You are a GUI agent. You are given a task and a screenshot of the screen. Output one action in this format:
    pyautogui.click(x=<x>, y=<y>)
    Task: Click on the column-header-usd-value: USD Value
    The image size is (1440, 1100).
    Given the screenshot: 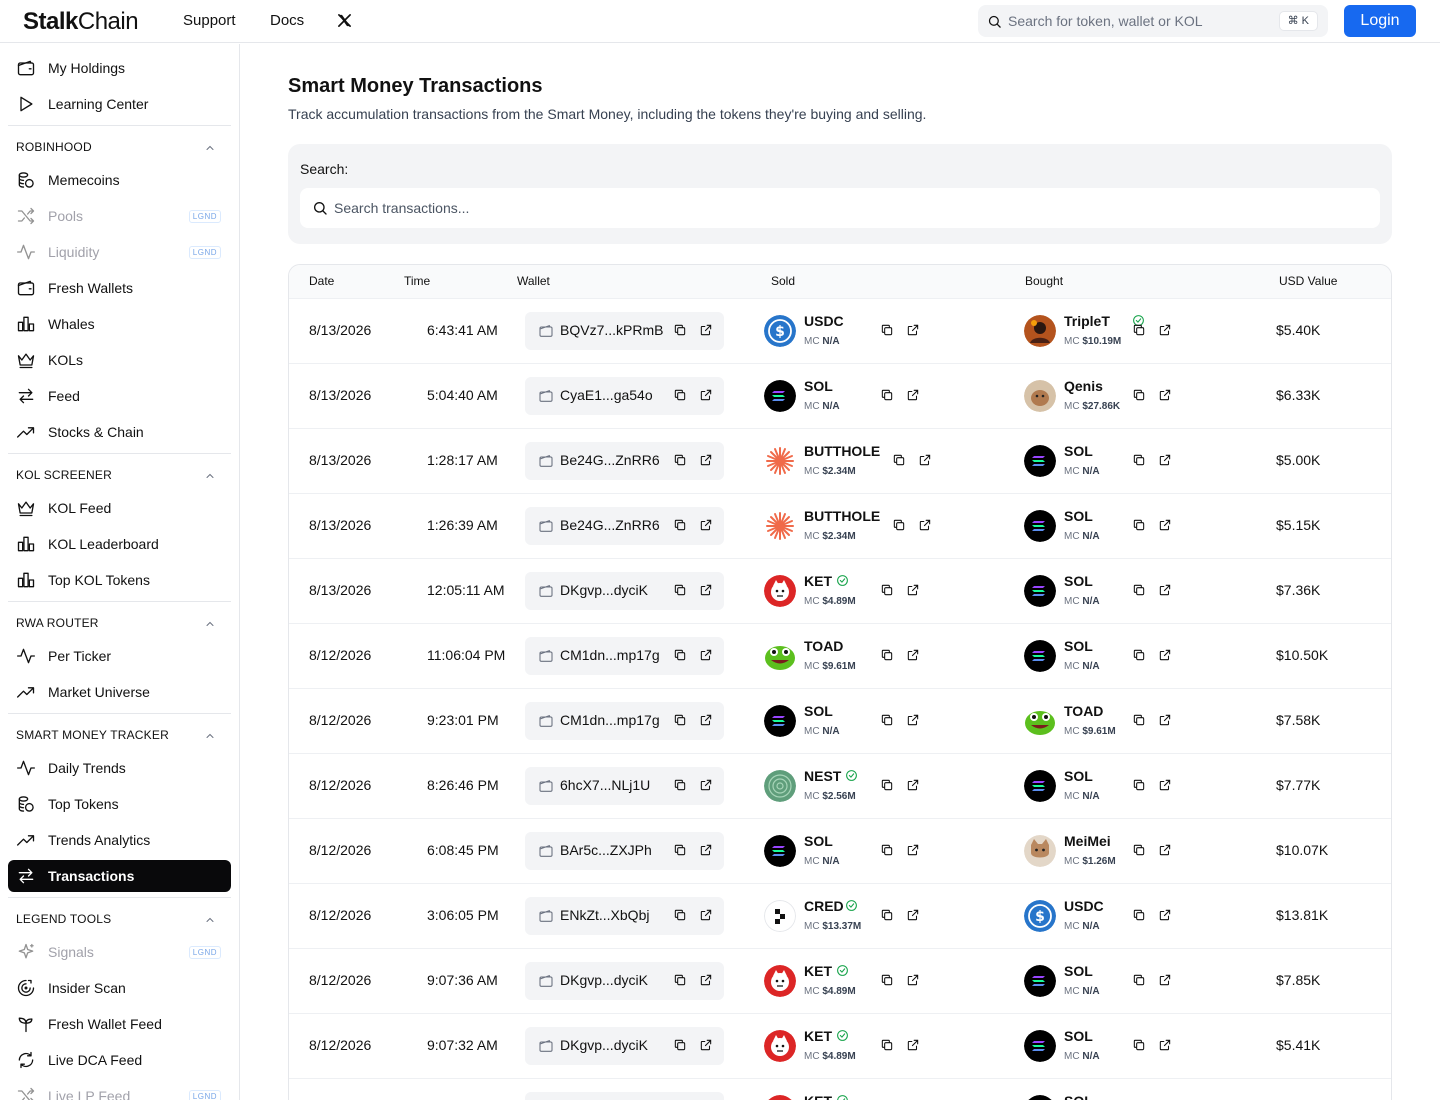 What is the action you would take?
    pyautogui.click(x=1308, y=281)
    